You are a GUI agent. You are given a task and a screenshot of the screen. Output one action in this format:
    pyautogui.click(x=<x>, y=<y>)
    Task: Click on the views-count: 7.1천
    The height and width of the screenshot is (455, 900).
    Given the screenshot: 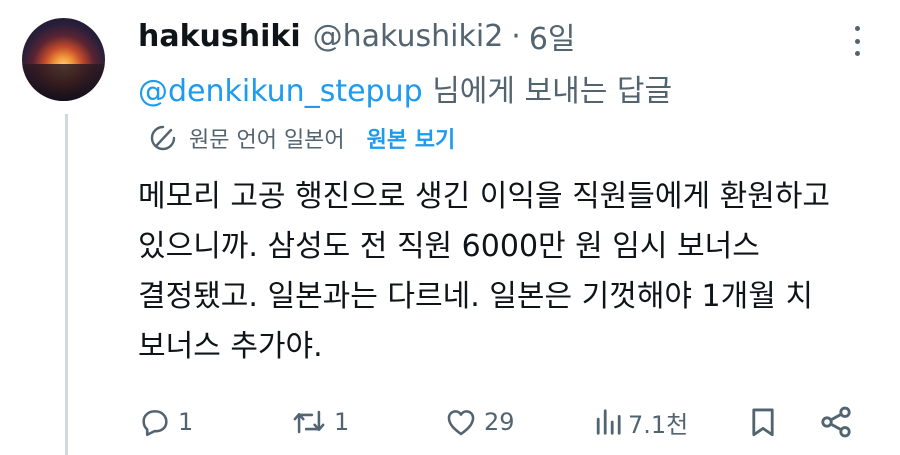 What is the action you would take?
    pyautogui.click(x=658, y=424)
    